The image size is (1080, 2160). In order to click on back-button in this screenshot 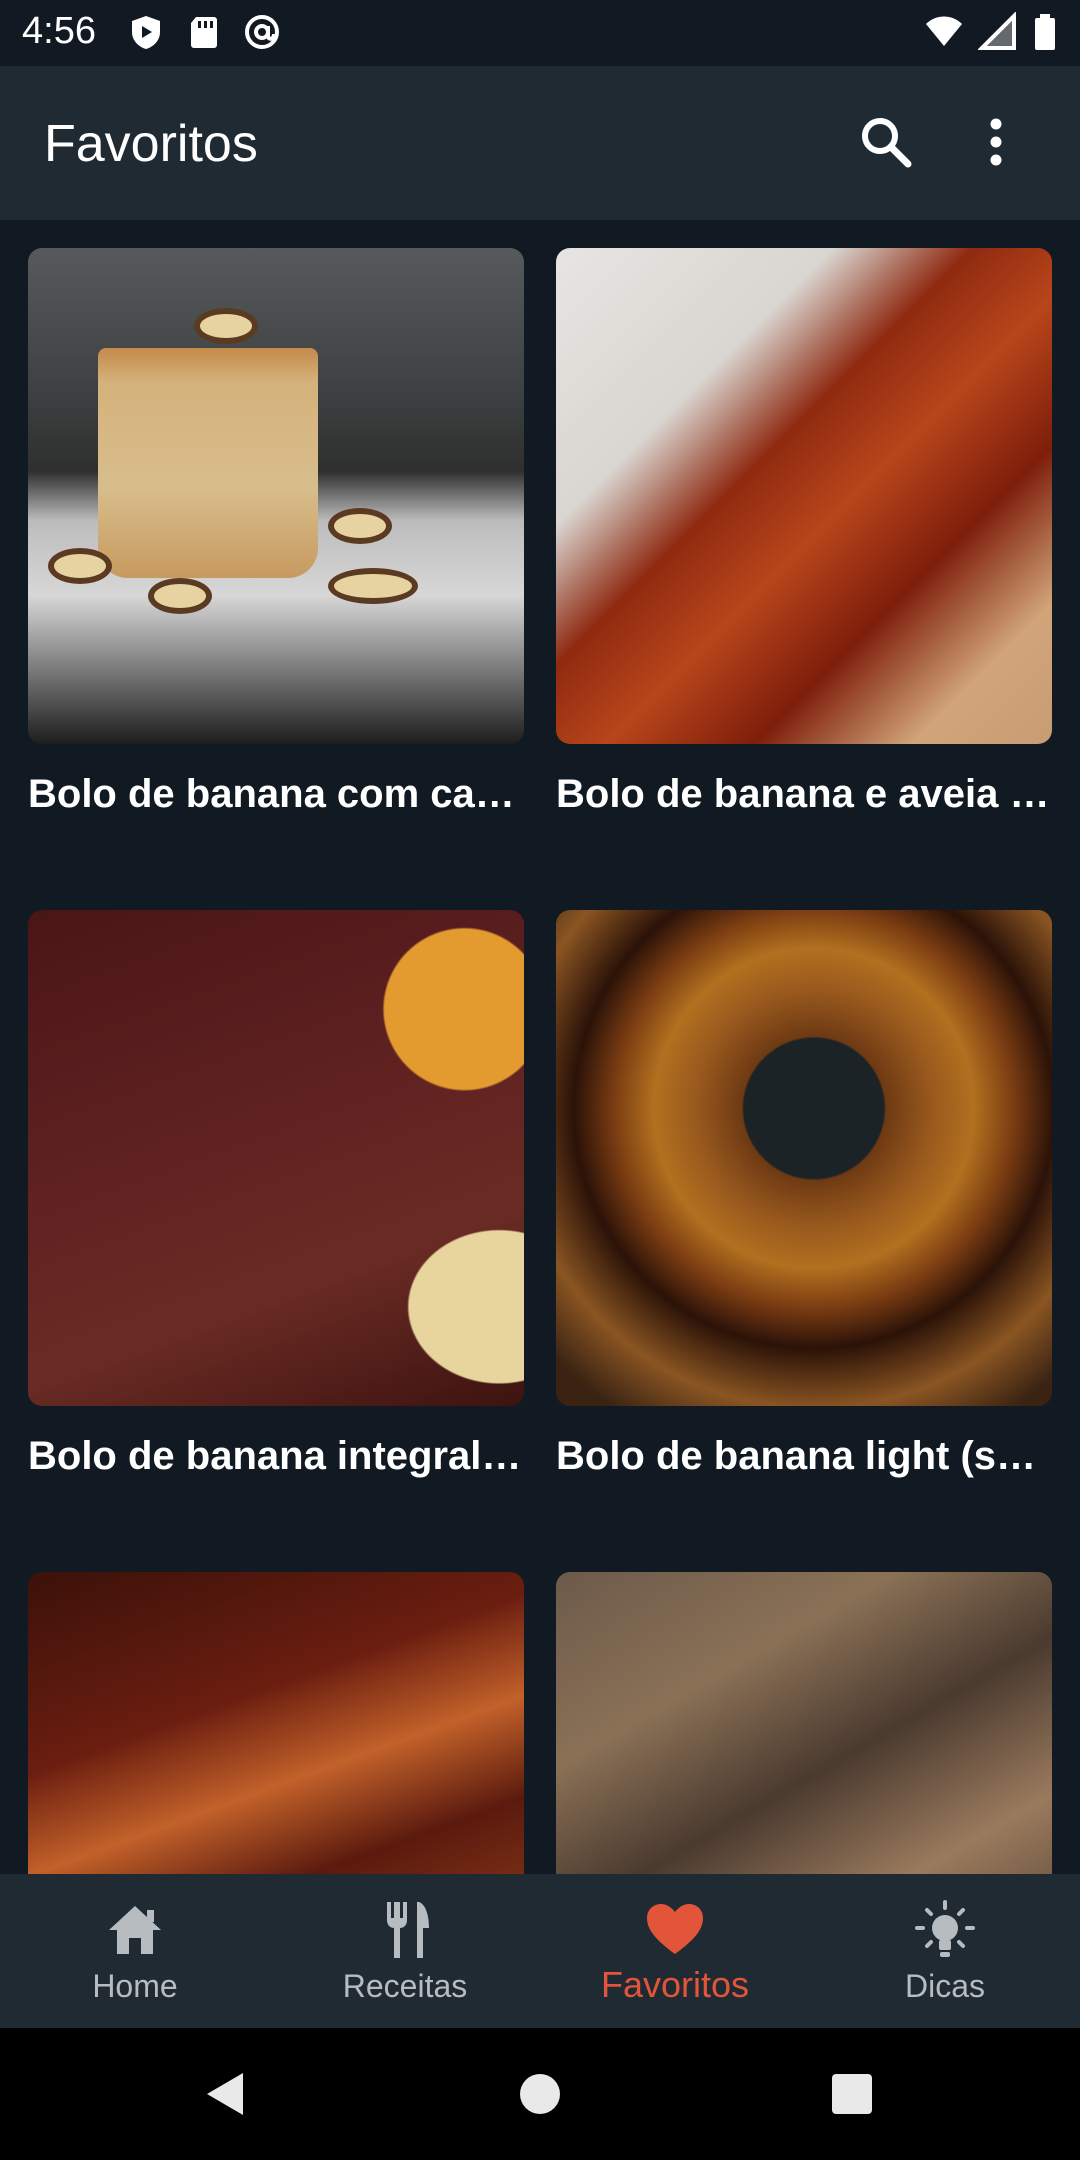, I will do `click(226, 2094)`.